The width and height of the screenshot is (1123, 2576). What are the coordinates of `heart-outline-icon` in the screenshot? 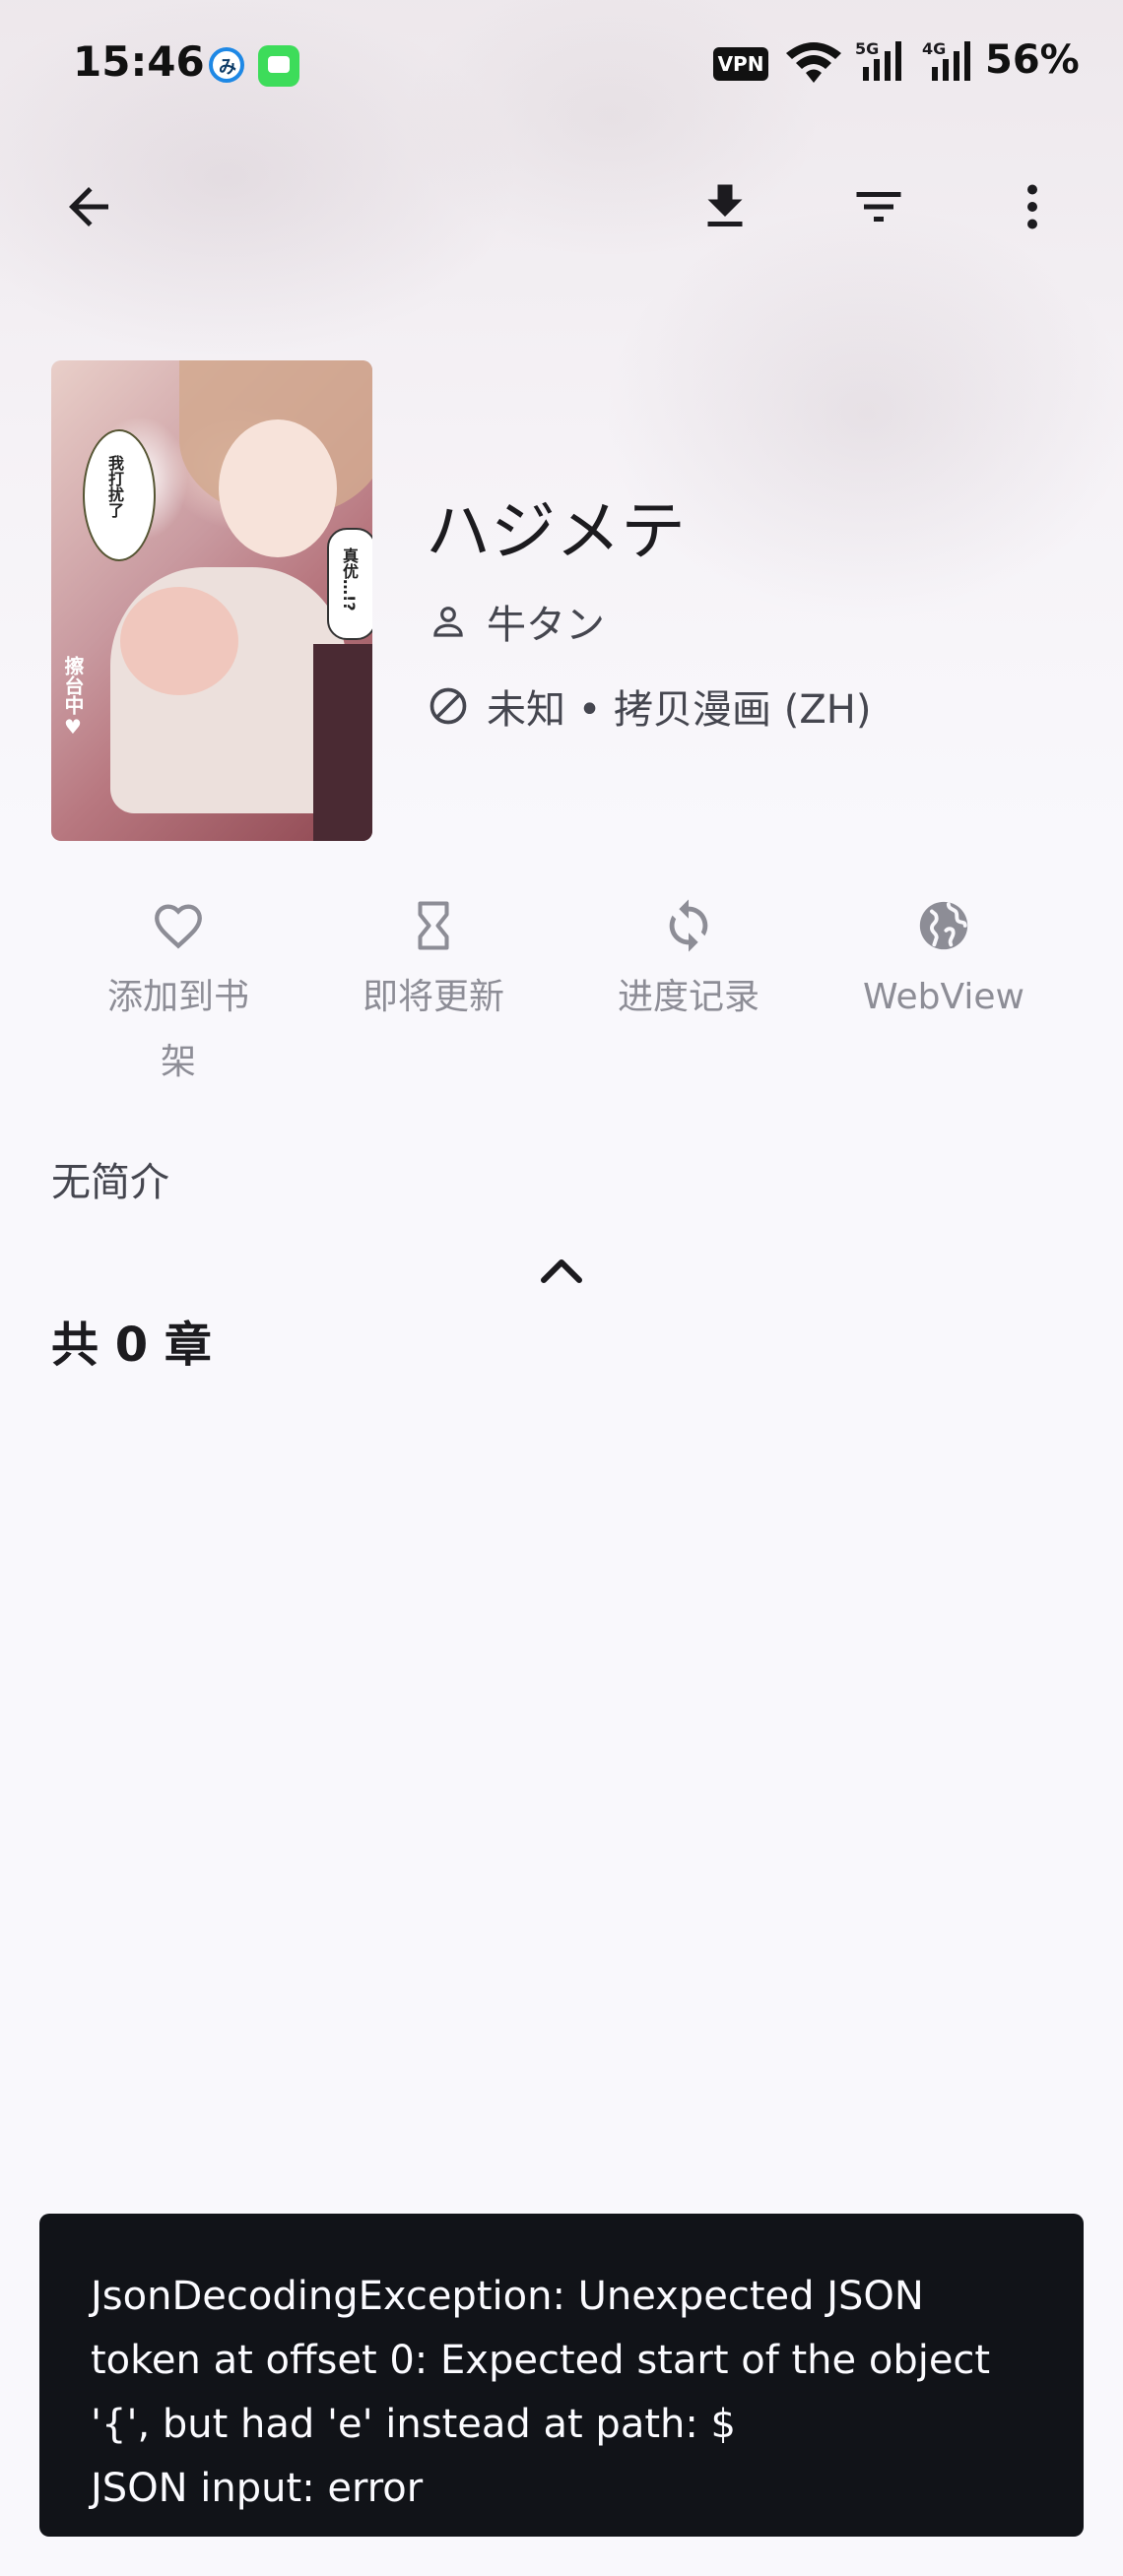 It's located at (178, 926).